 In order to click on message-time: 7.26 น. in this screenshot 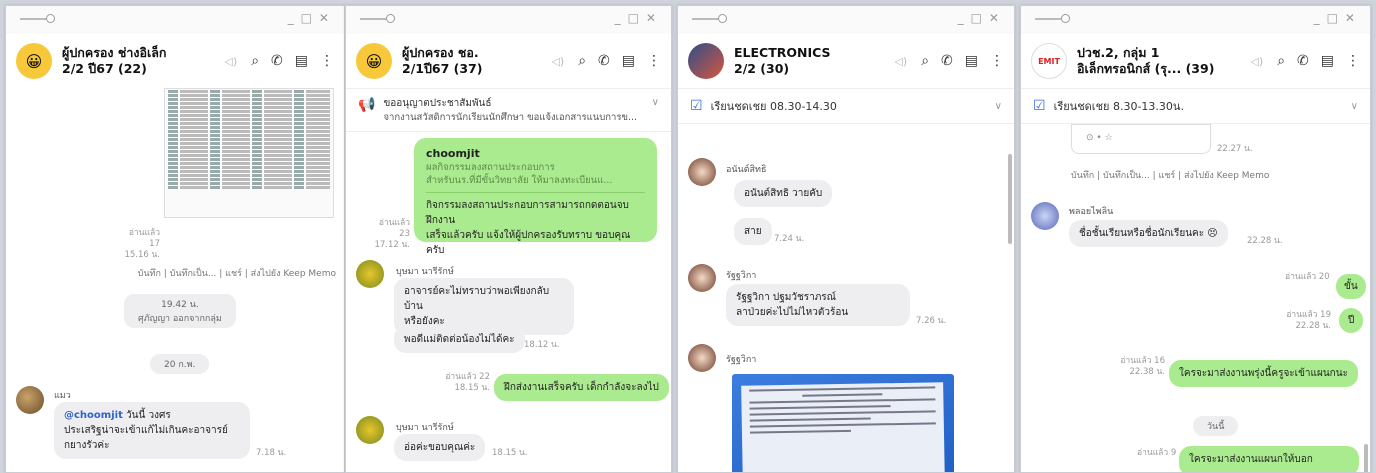, I will do `click(931, 321)`.